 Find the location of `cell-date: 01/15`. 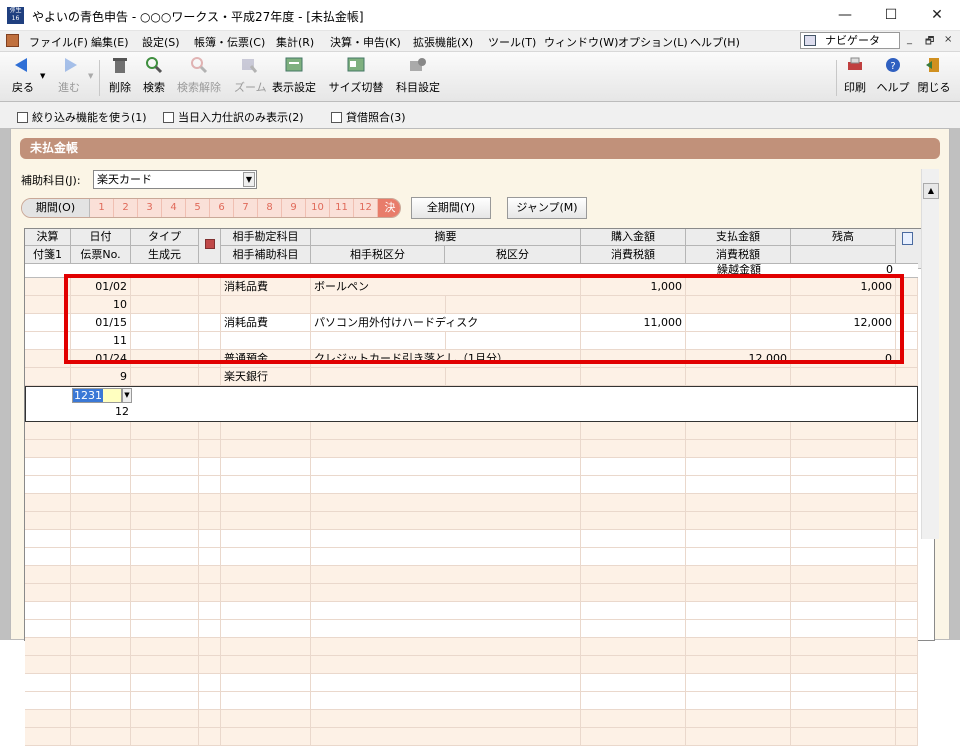

cell-date: 01/15 is located at coordinates (101, 323).